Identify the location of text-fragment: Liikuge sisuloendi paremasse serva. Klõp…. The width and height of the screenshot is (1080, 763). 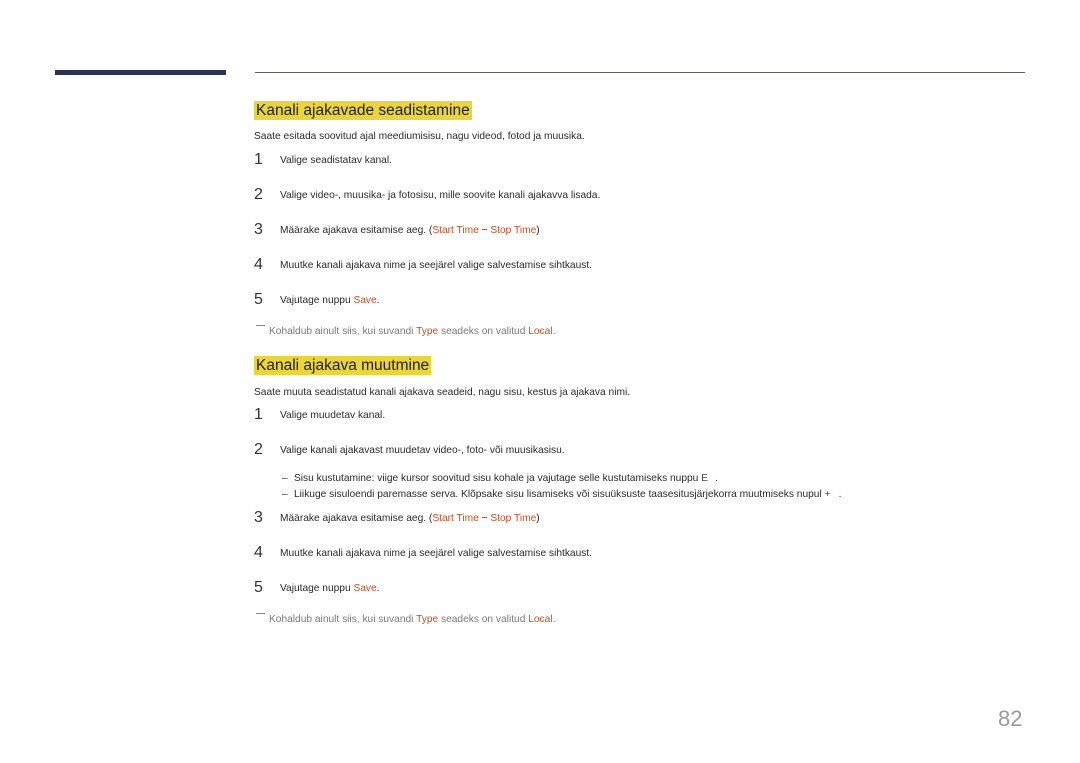
(559, 494).